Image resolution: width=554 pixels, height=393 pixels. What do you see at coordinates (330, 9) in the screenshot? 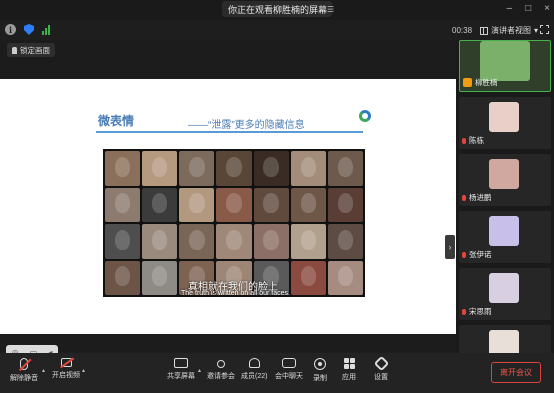
I see `menu-icon: ☰` at bounding box center [330, 9].